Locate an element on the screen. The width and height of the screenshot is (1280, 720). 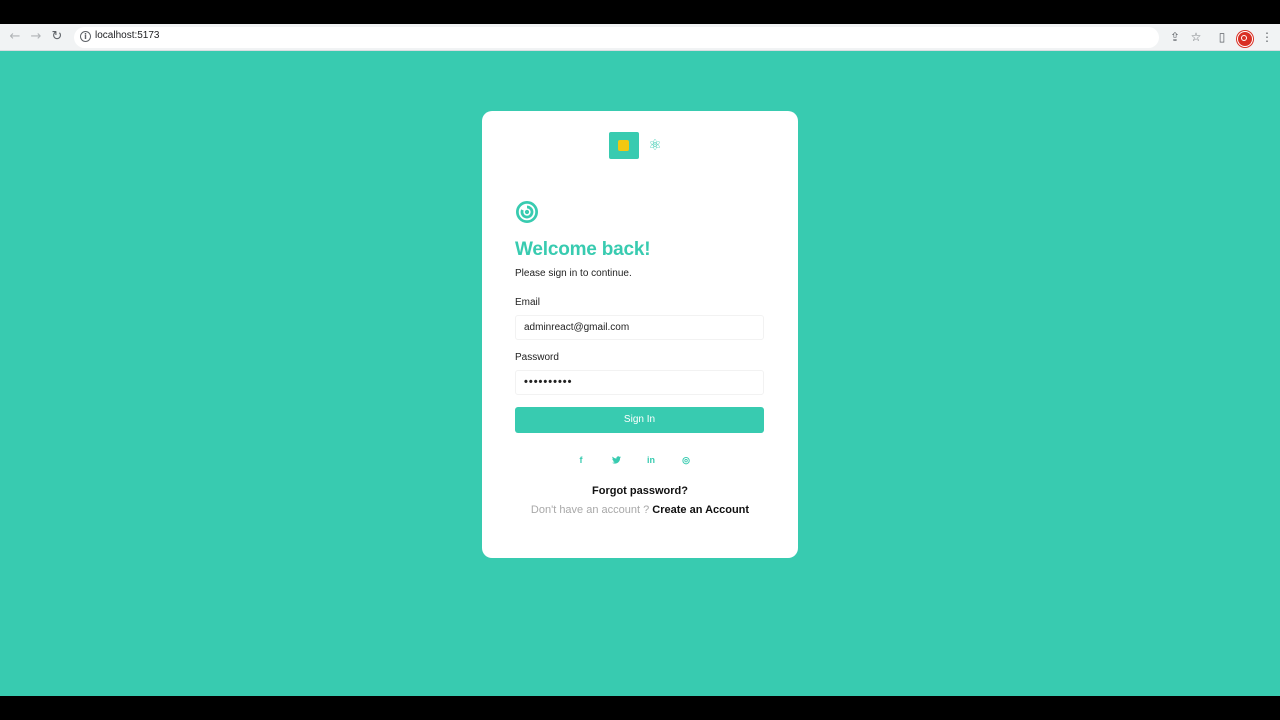
javascript-toggle-button is located at coordinates (624, 145).